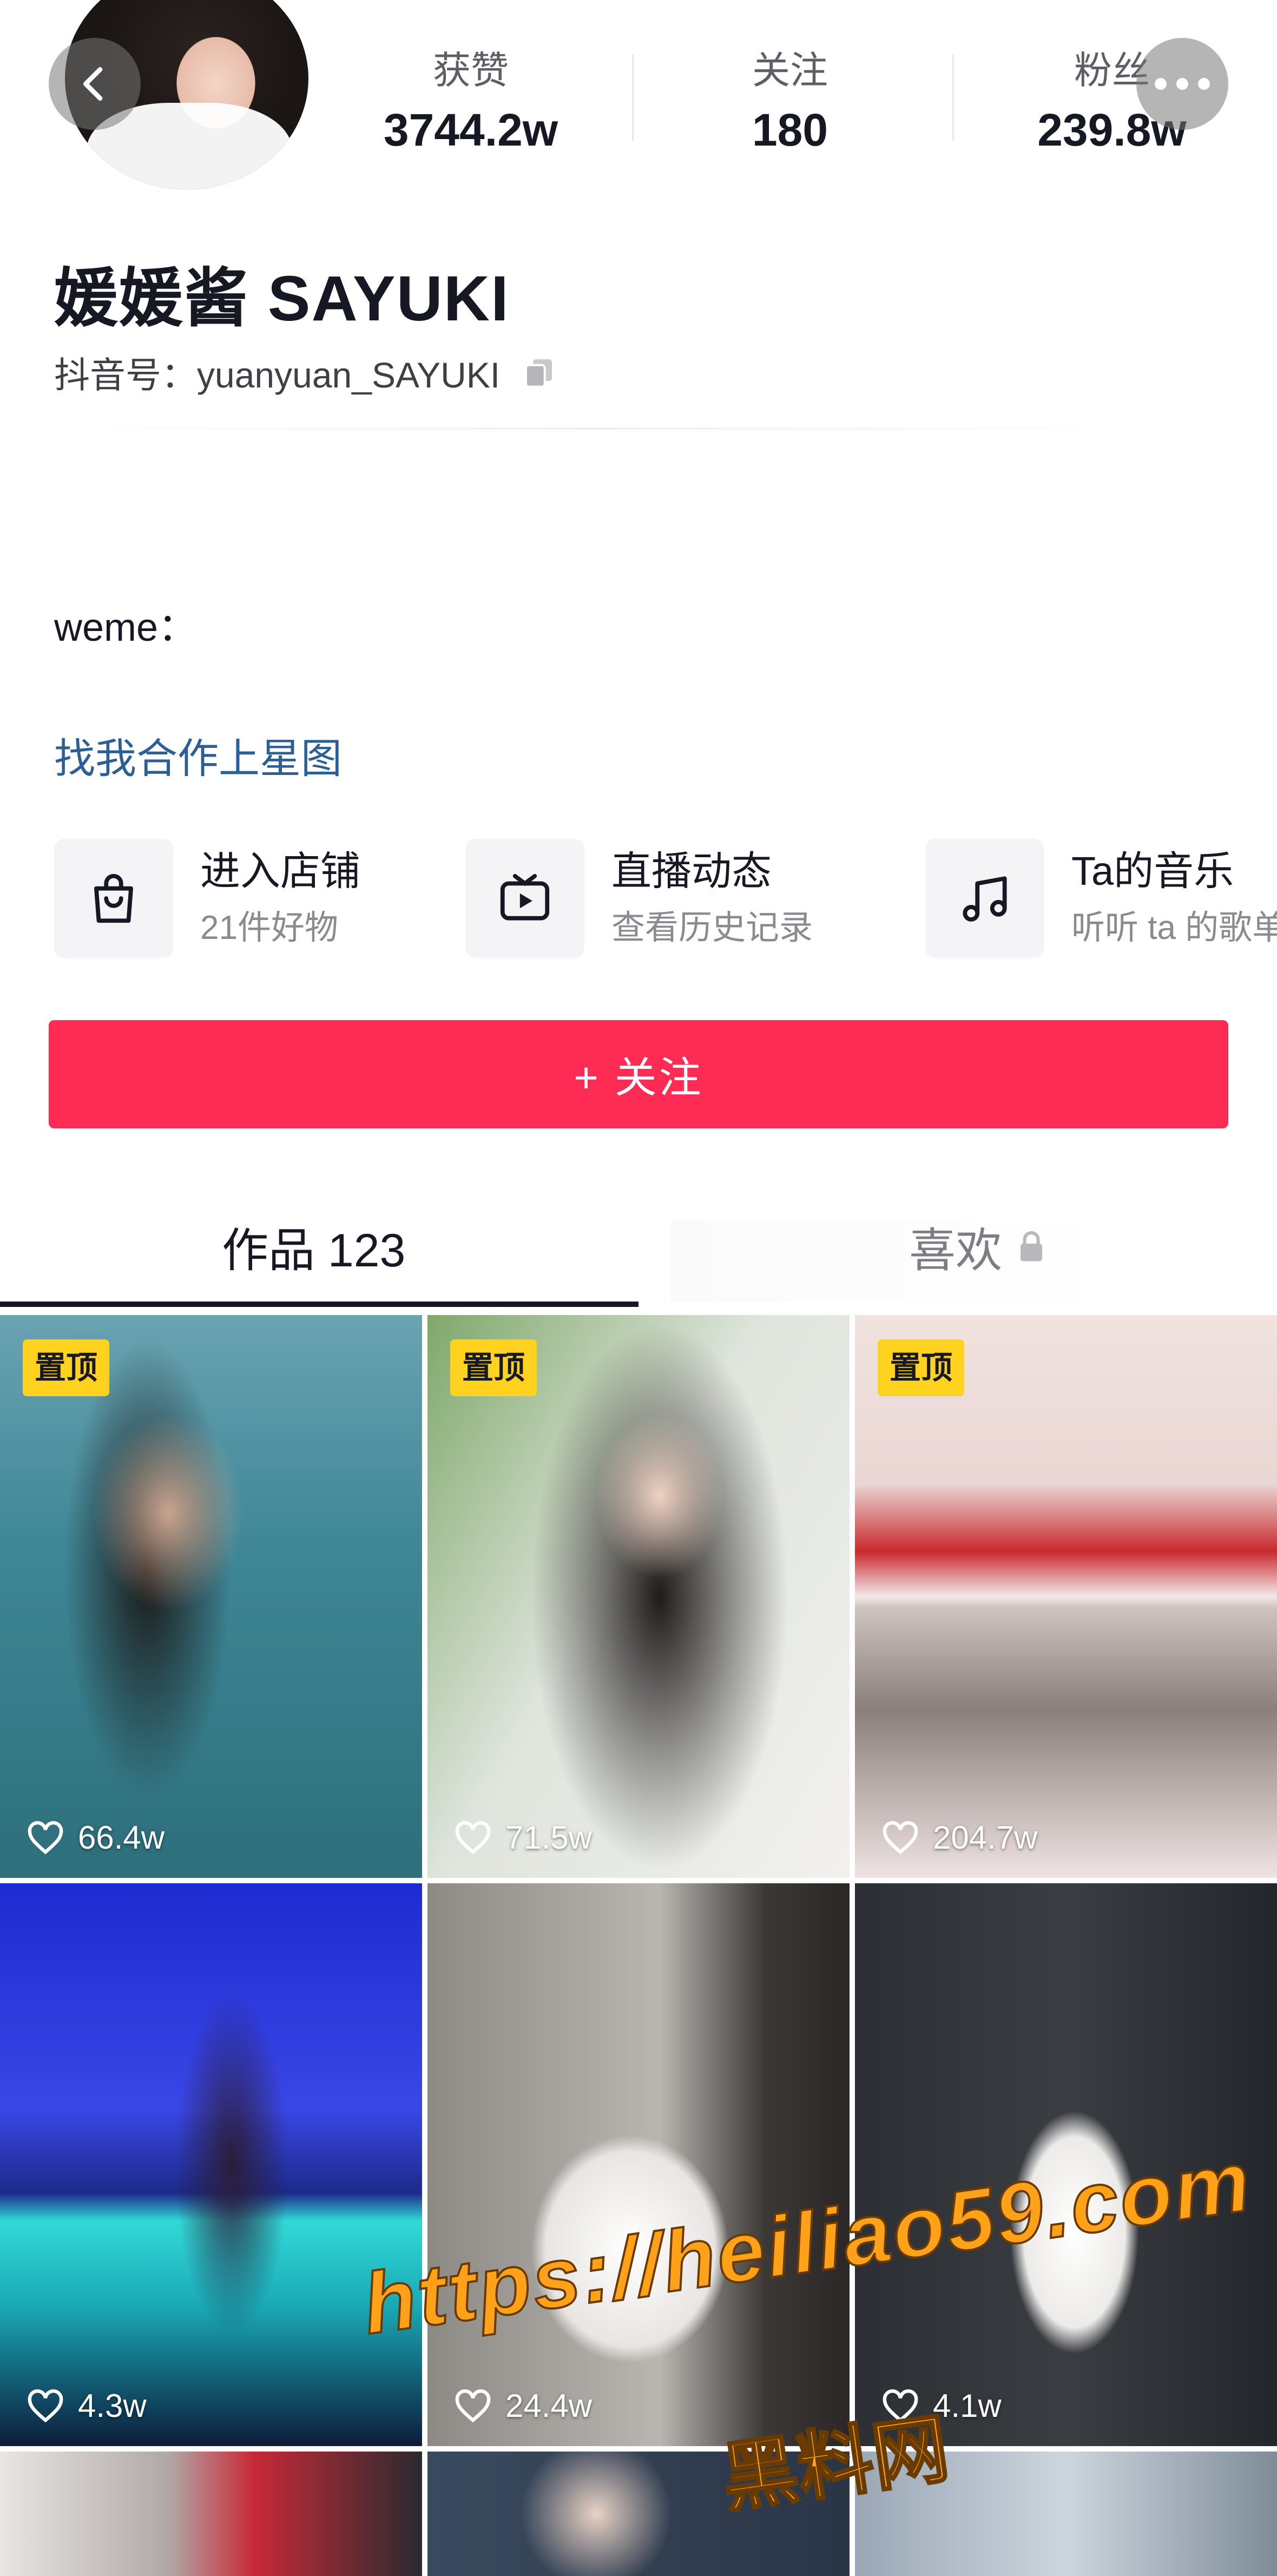 The image size is (1277, 2576). I want to click on video-thumbnail: 4.3w, so click(211, 2164).